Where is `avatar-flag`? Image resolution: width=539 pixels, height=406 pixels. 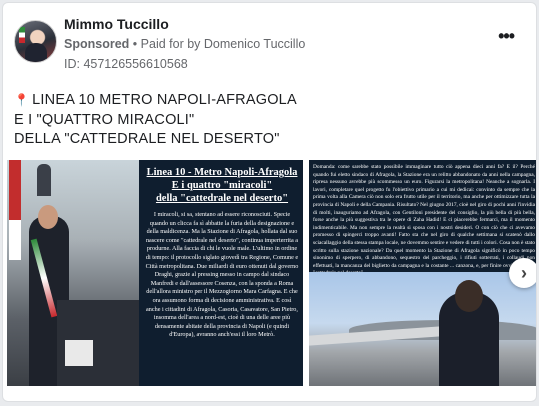 avatar-flag is located at coordinates (22, 35).